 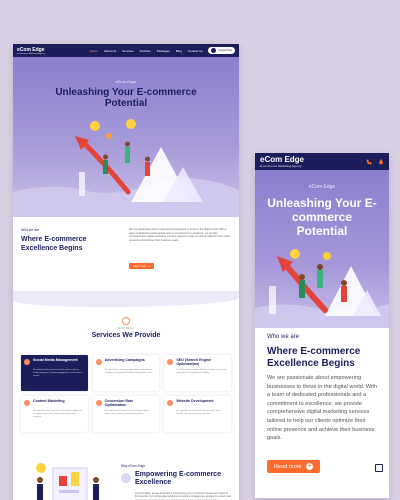 What do you see at coordinates (31, 51) in the screenshot?
I see `desktop-logo: eCom Edge E-commerce Marketing Agency` at bounding box center [31, 51].